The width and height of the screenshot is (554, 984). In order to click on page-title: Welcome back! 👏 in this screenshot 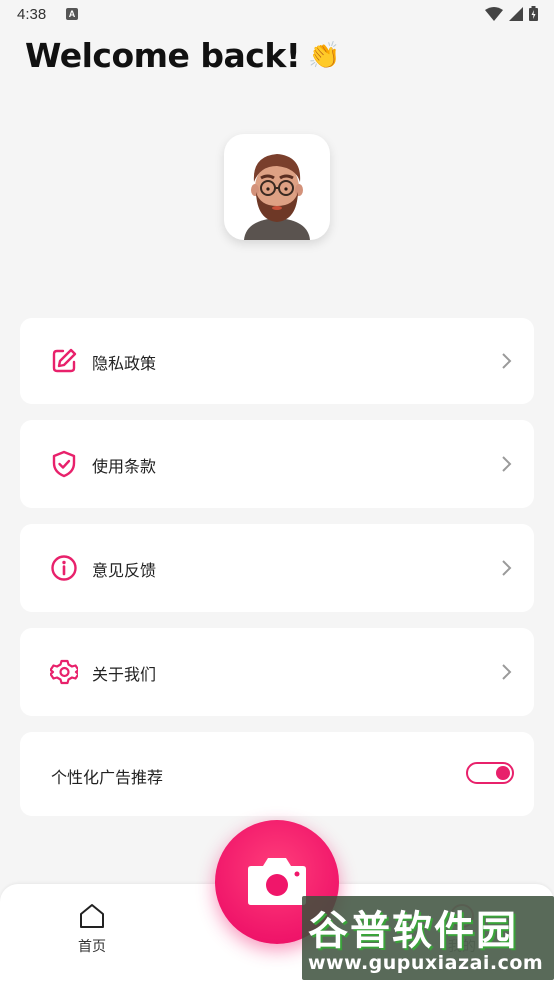, I will do `click(183, 55)`.